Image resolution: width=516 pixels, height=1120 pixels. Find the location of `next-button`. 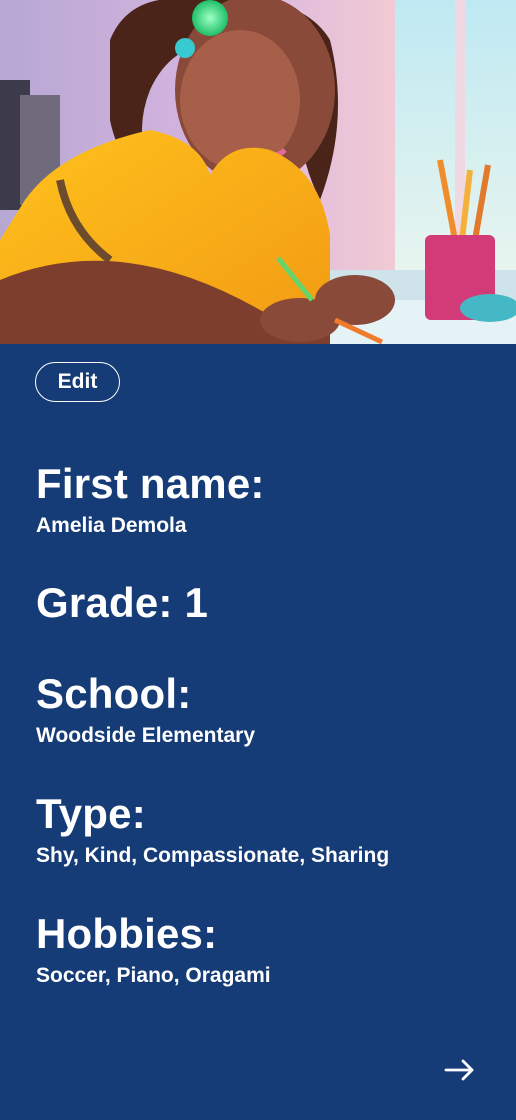

next-button is located at coordinates (460, 1070).